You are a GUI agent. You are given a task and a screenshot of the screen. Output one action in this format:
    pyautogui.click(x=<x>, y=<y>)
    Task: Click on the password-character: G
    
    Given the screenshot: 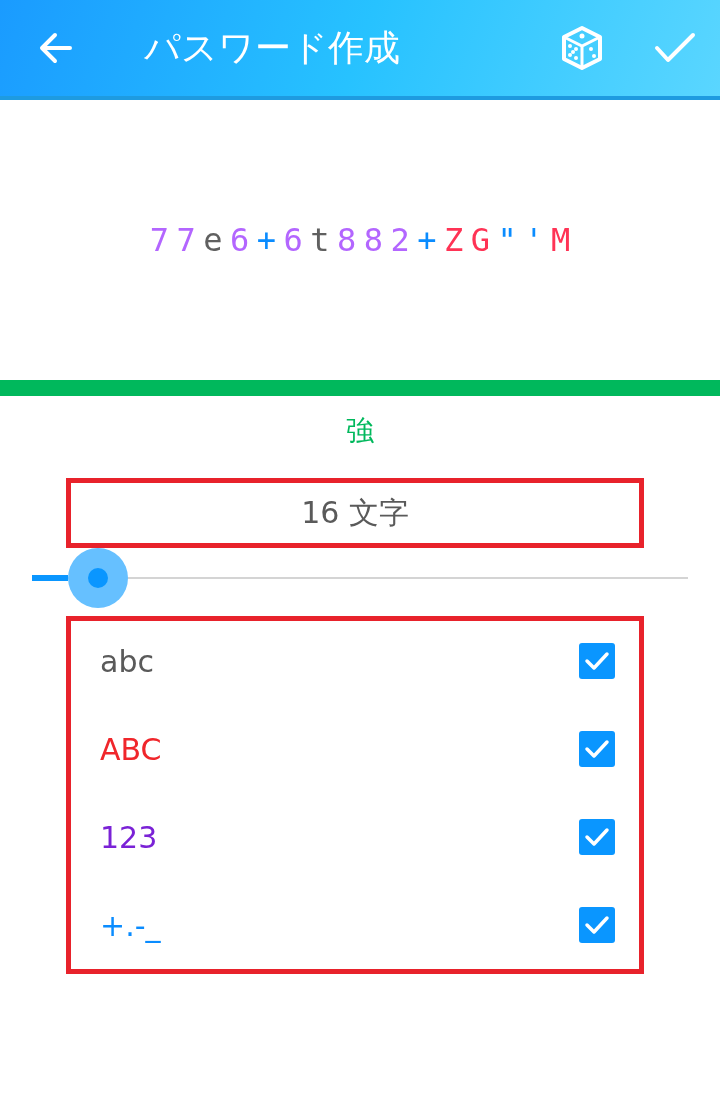 What is the action you would take?
    pyautogui.click(x=480, y=240)
    